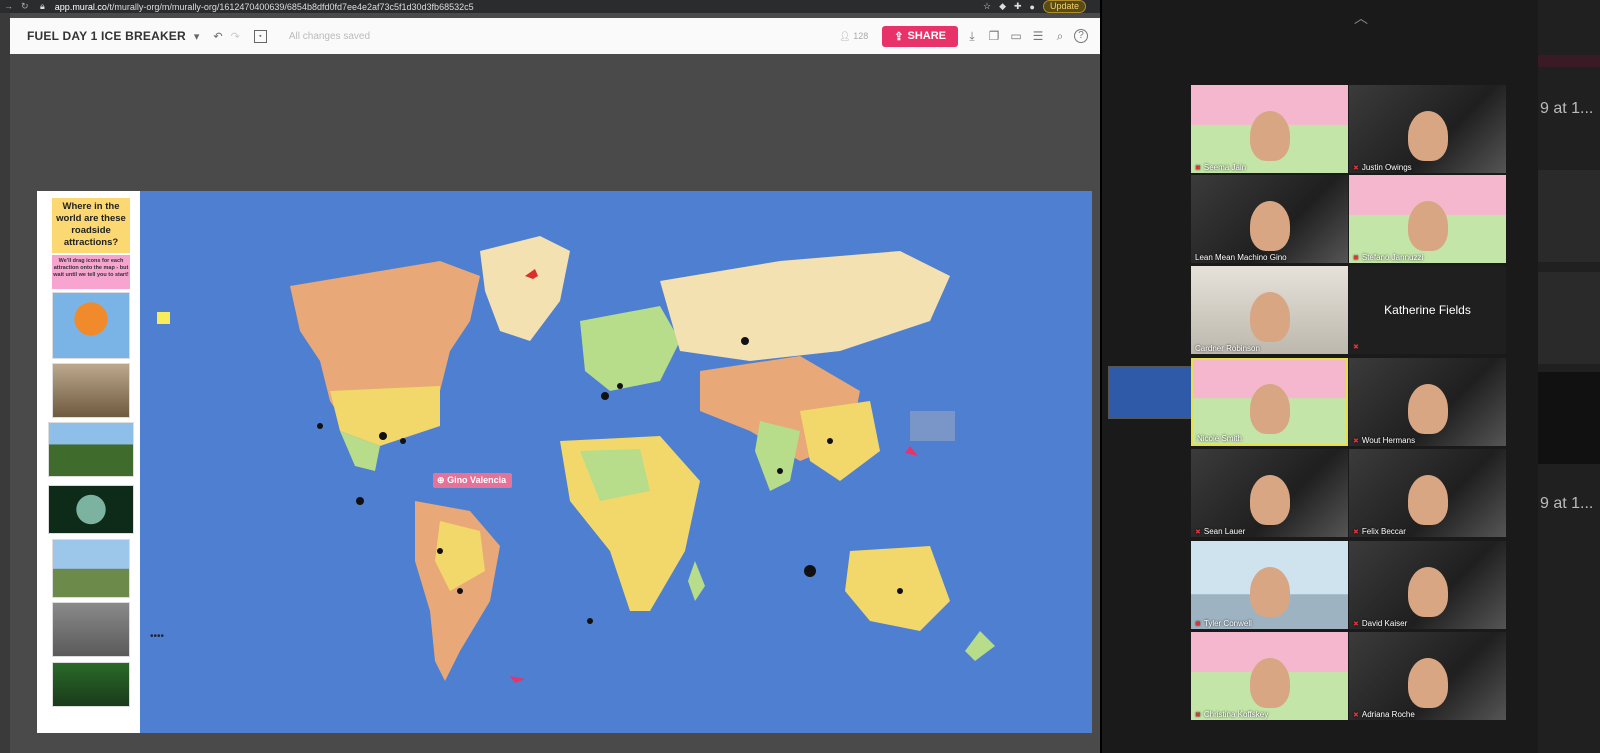 The height and width of the screenshot is (753, 1600). I want to click on pin-icon, so click(911, 451).